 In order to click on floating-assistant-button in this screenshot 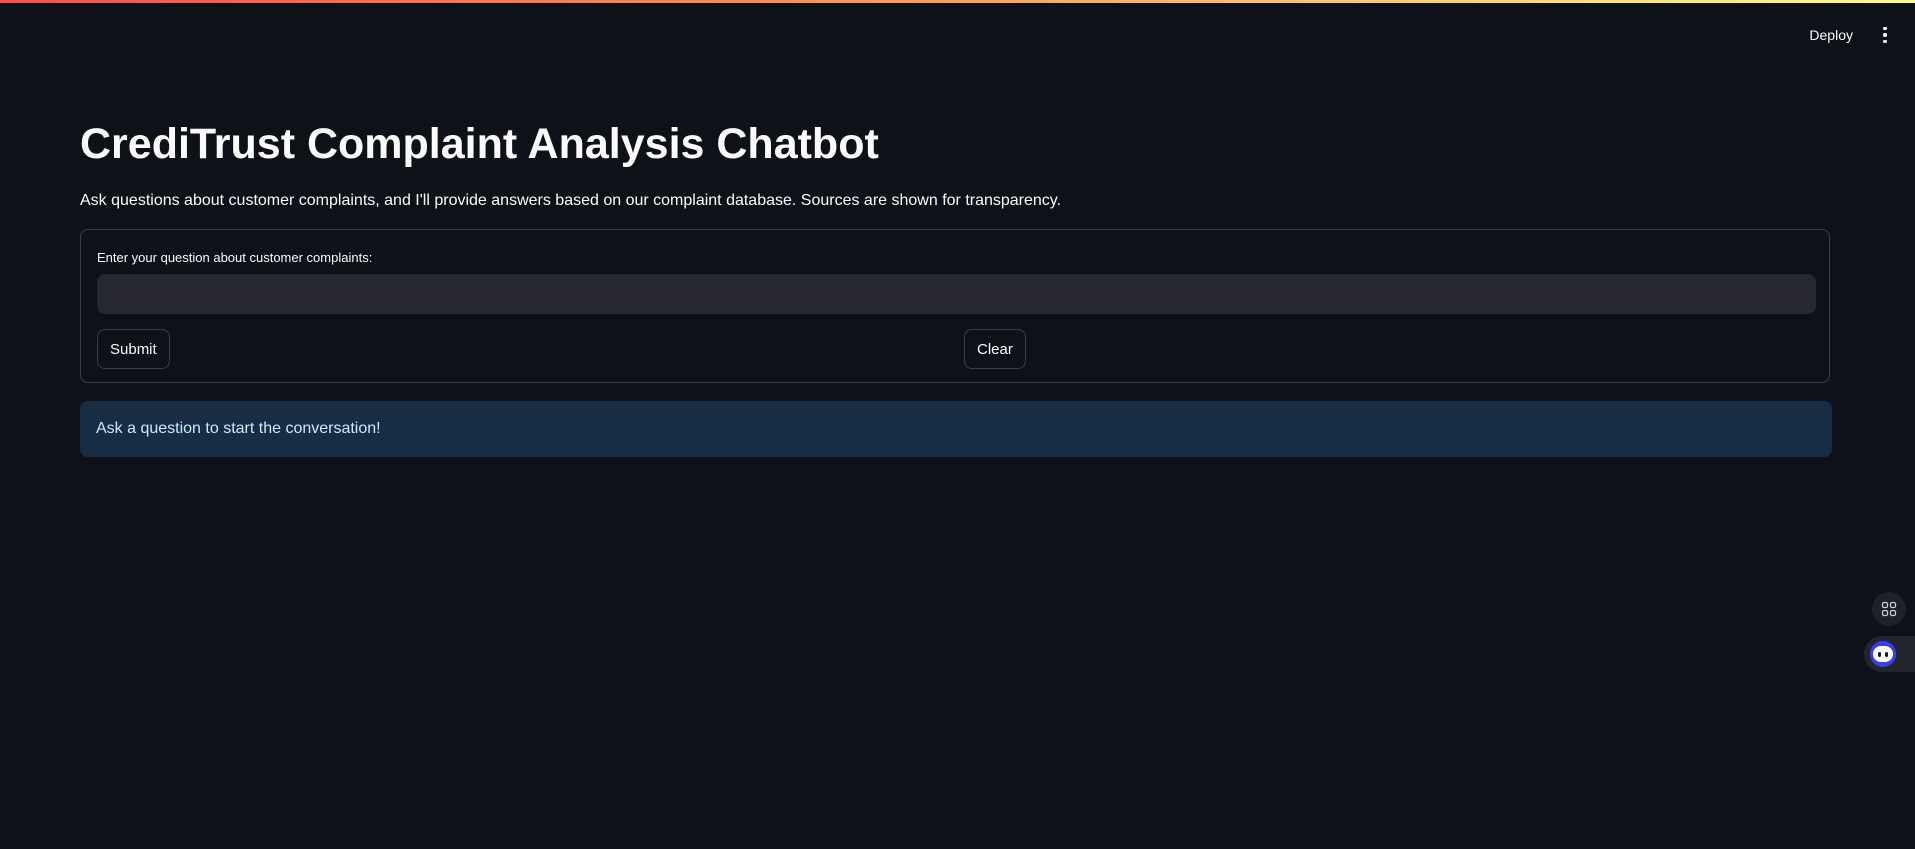, I will do `click(1889, 654)`.